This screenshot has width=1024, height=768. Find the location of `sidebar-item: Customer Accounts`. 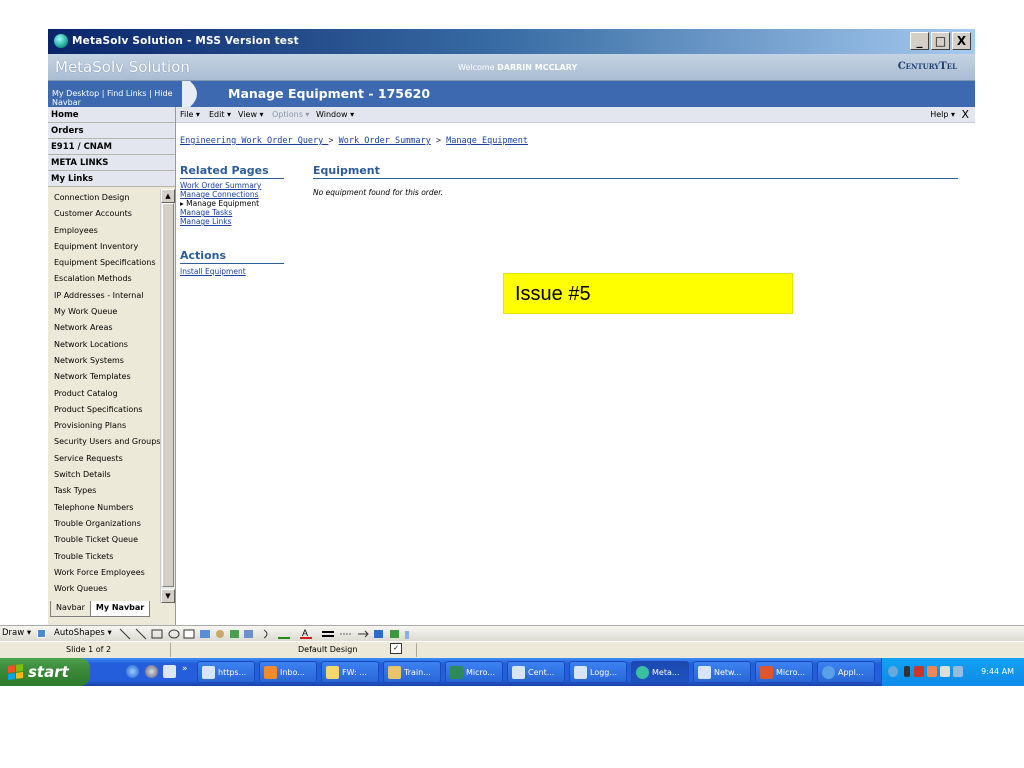

sidebar-item: Customer Accounts is located at coordinates (104, 214).